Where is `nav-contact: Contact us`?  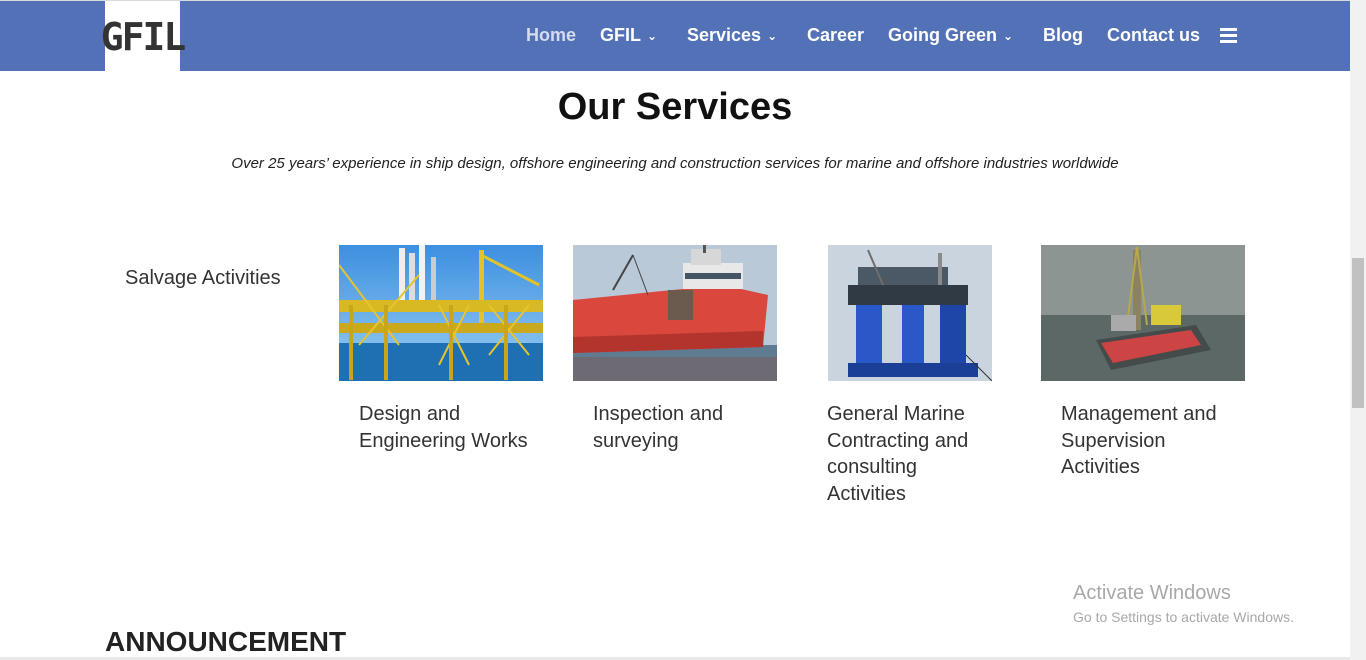
nav-contact: Contact us is located at coordinates (1153, 35).